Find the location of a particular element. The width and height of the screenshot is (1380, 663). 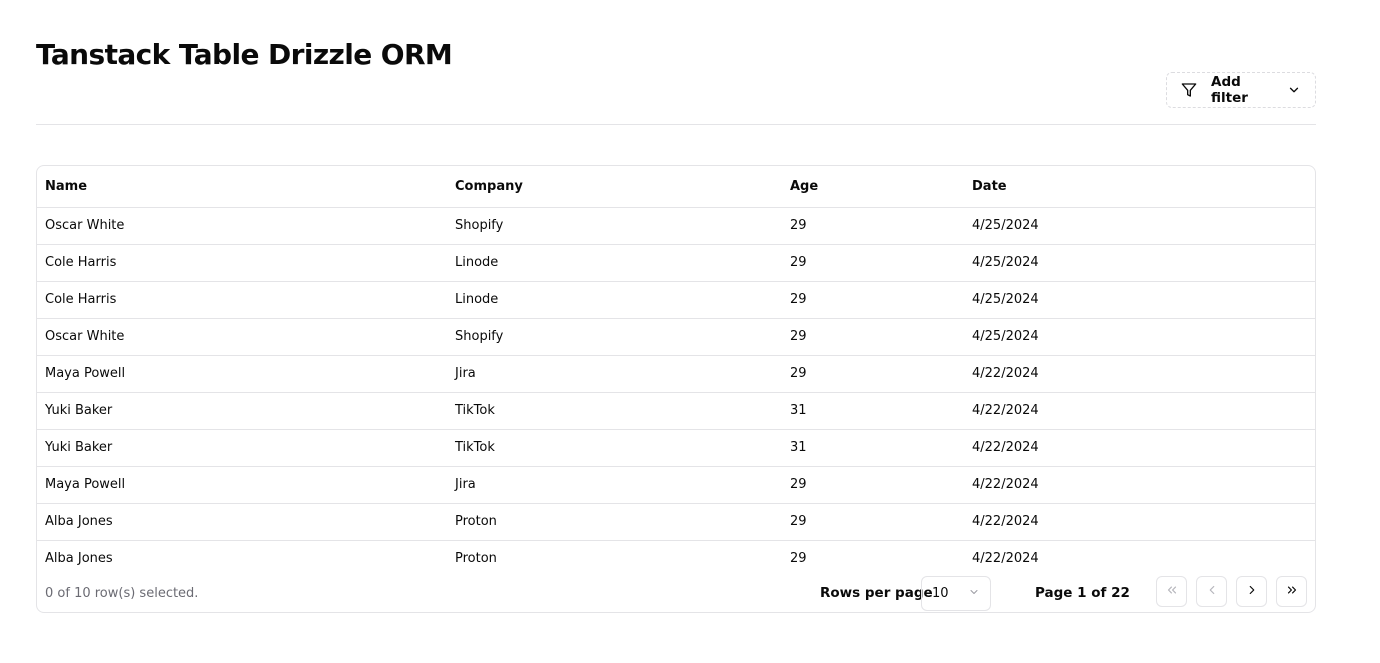

previous-page-button is located at coordinates (1211, 591).